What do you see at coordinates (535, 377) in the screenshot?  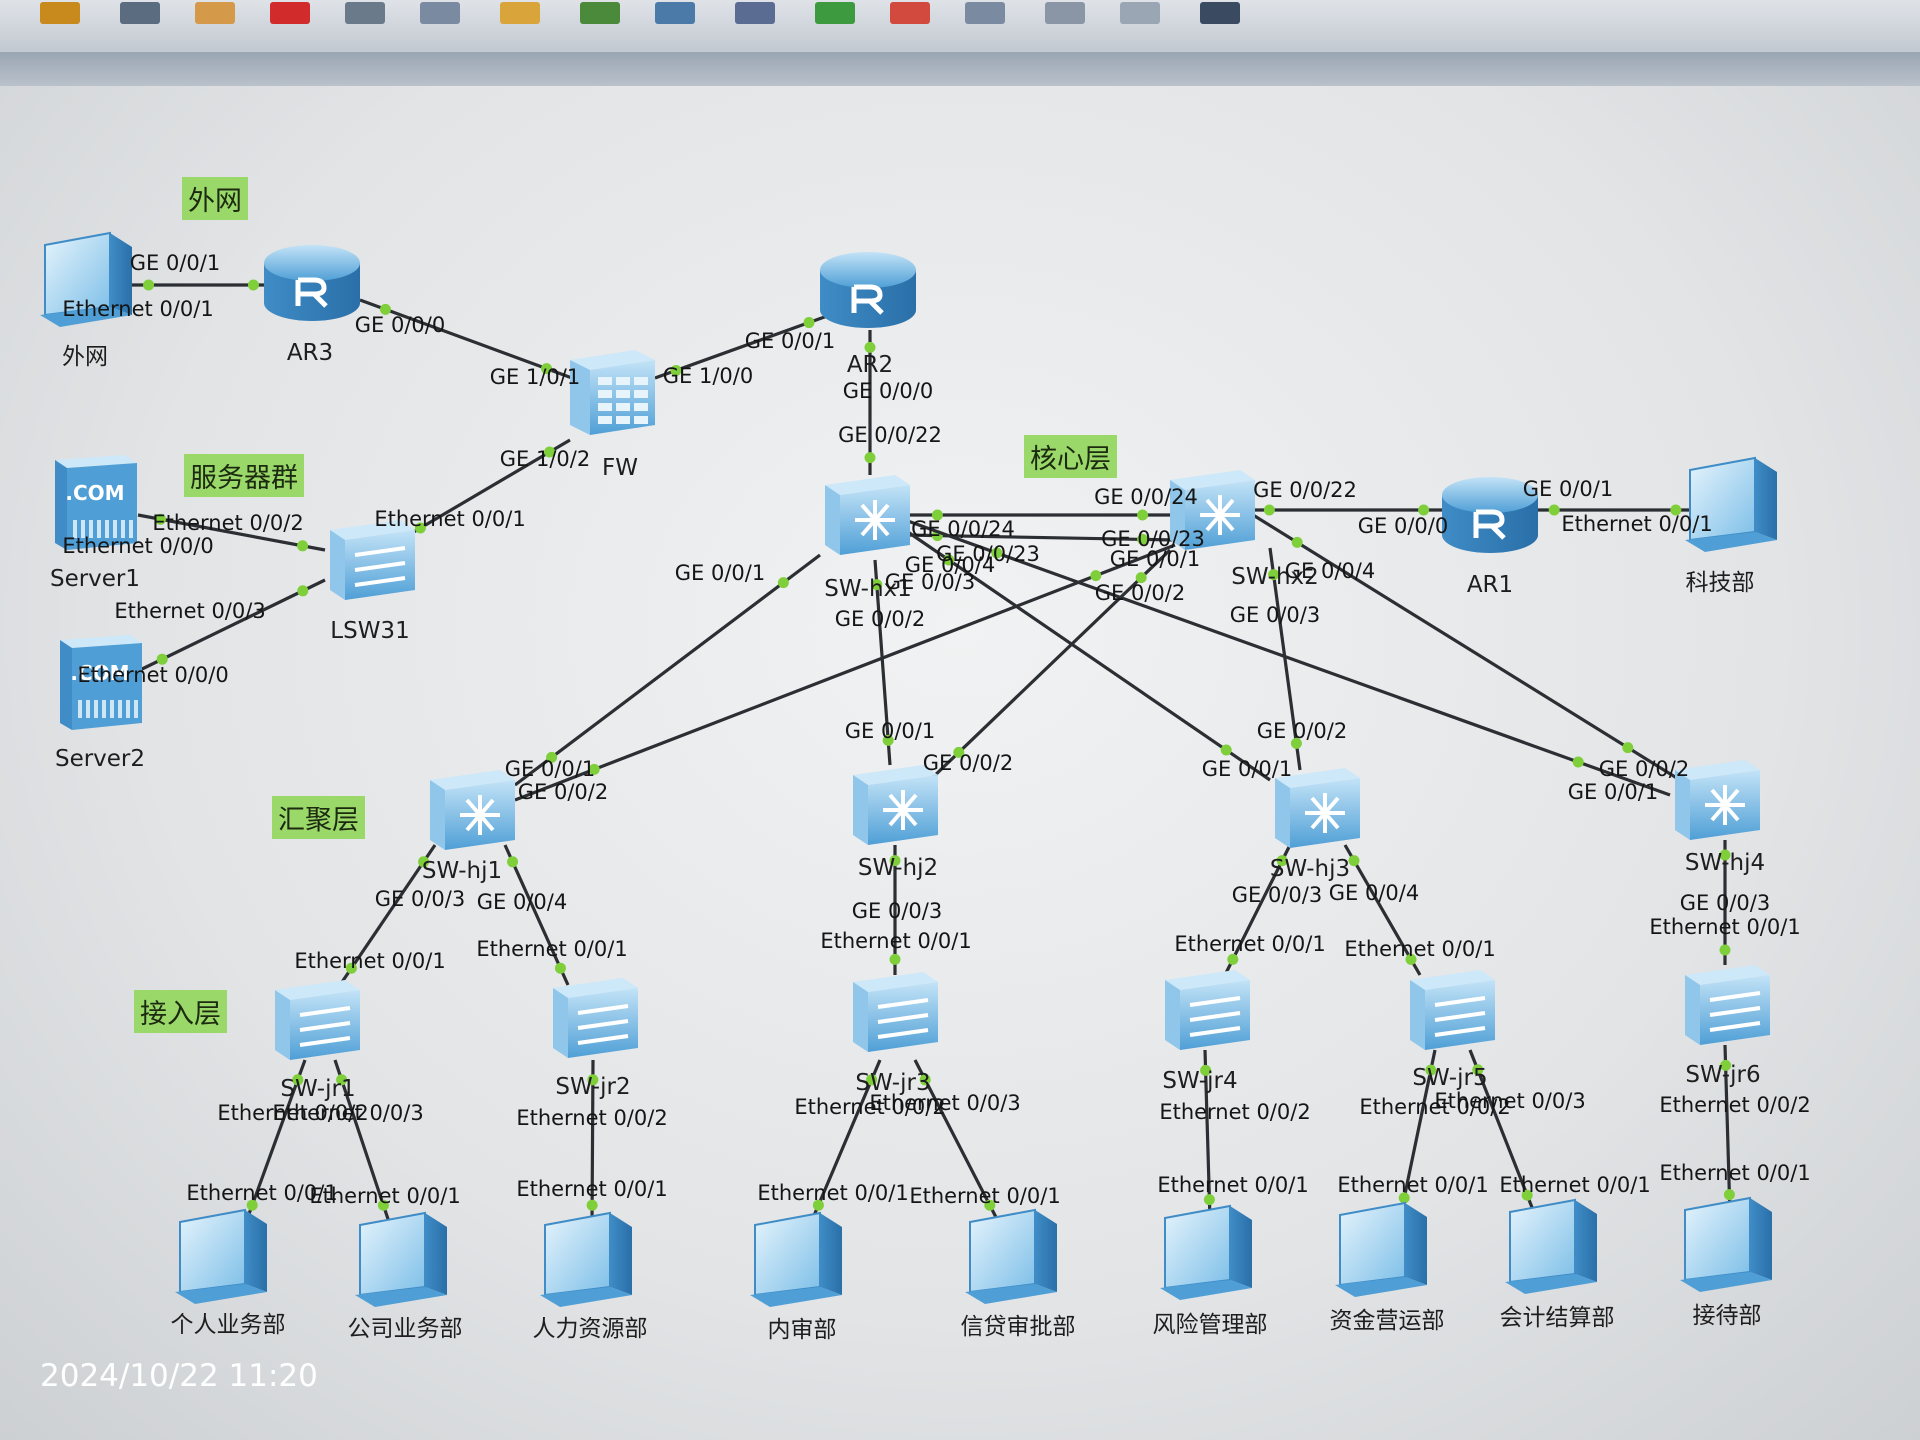 I see `port-label: GE 1/0/1` at bounding box center [535, 377].